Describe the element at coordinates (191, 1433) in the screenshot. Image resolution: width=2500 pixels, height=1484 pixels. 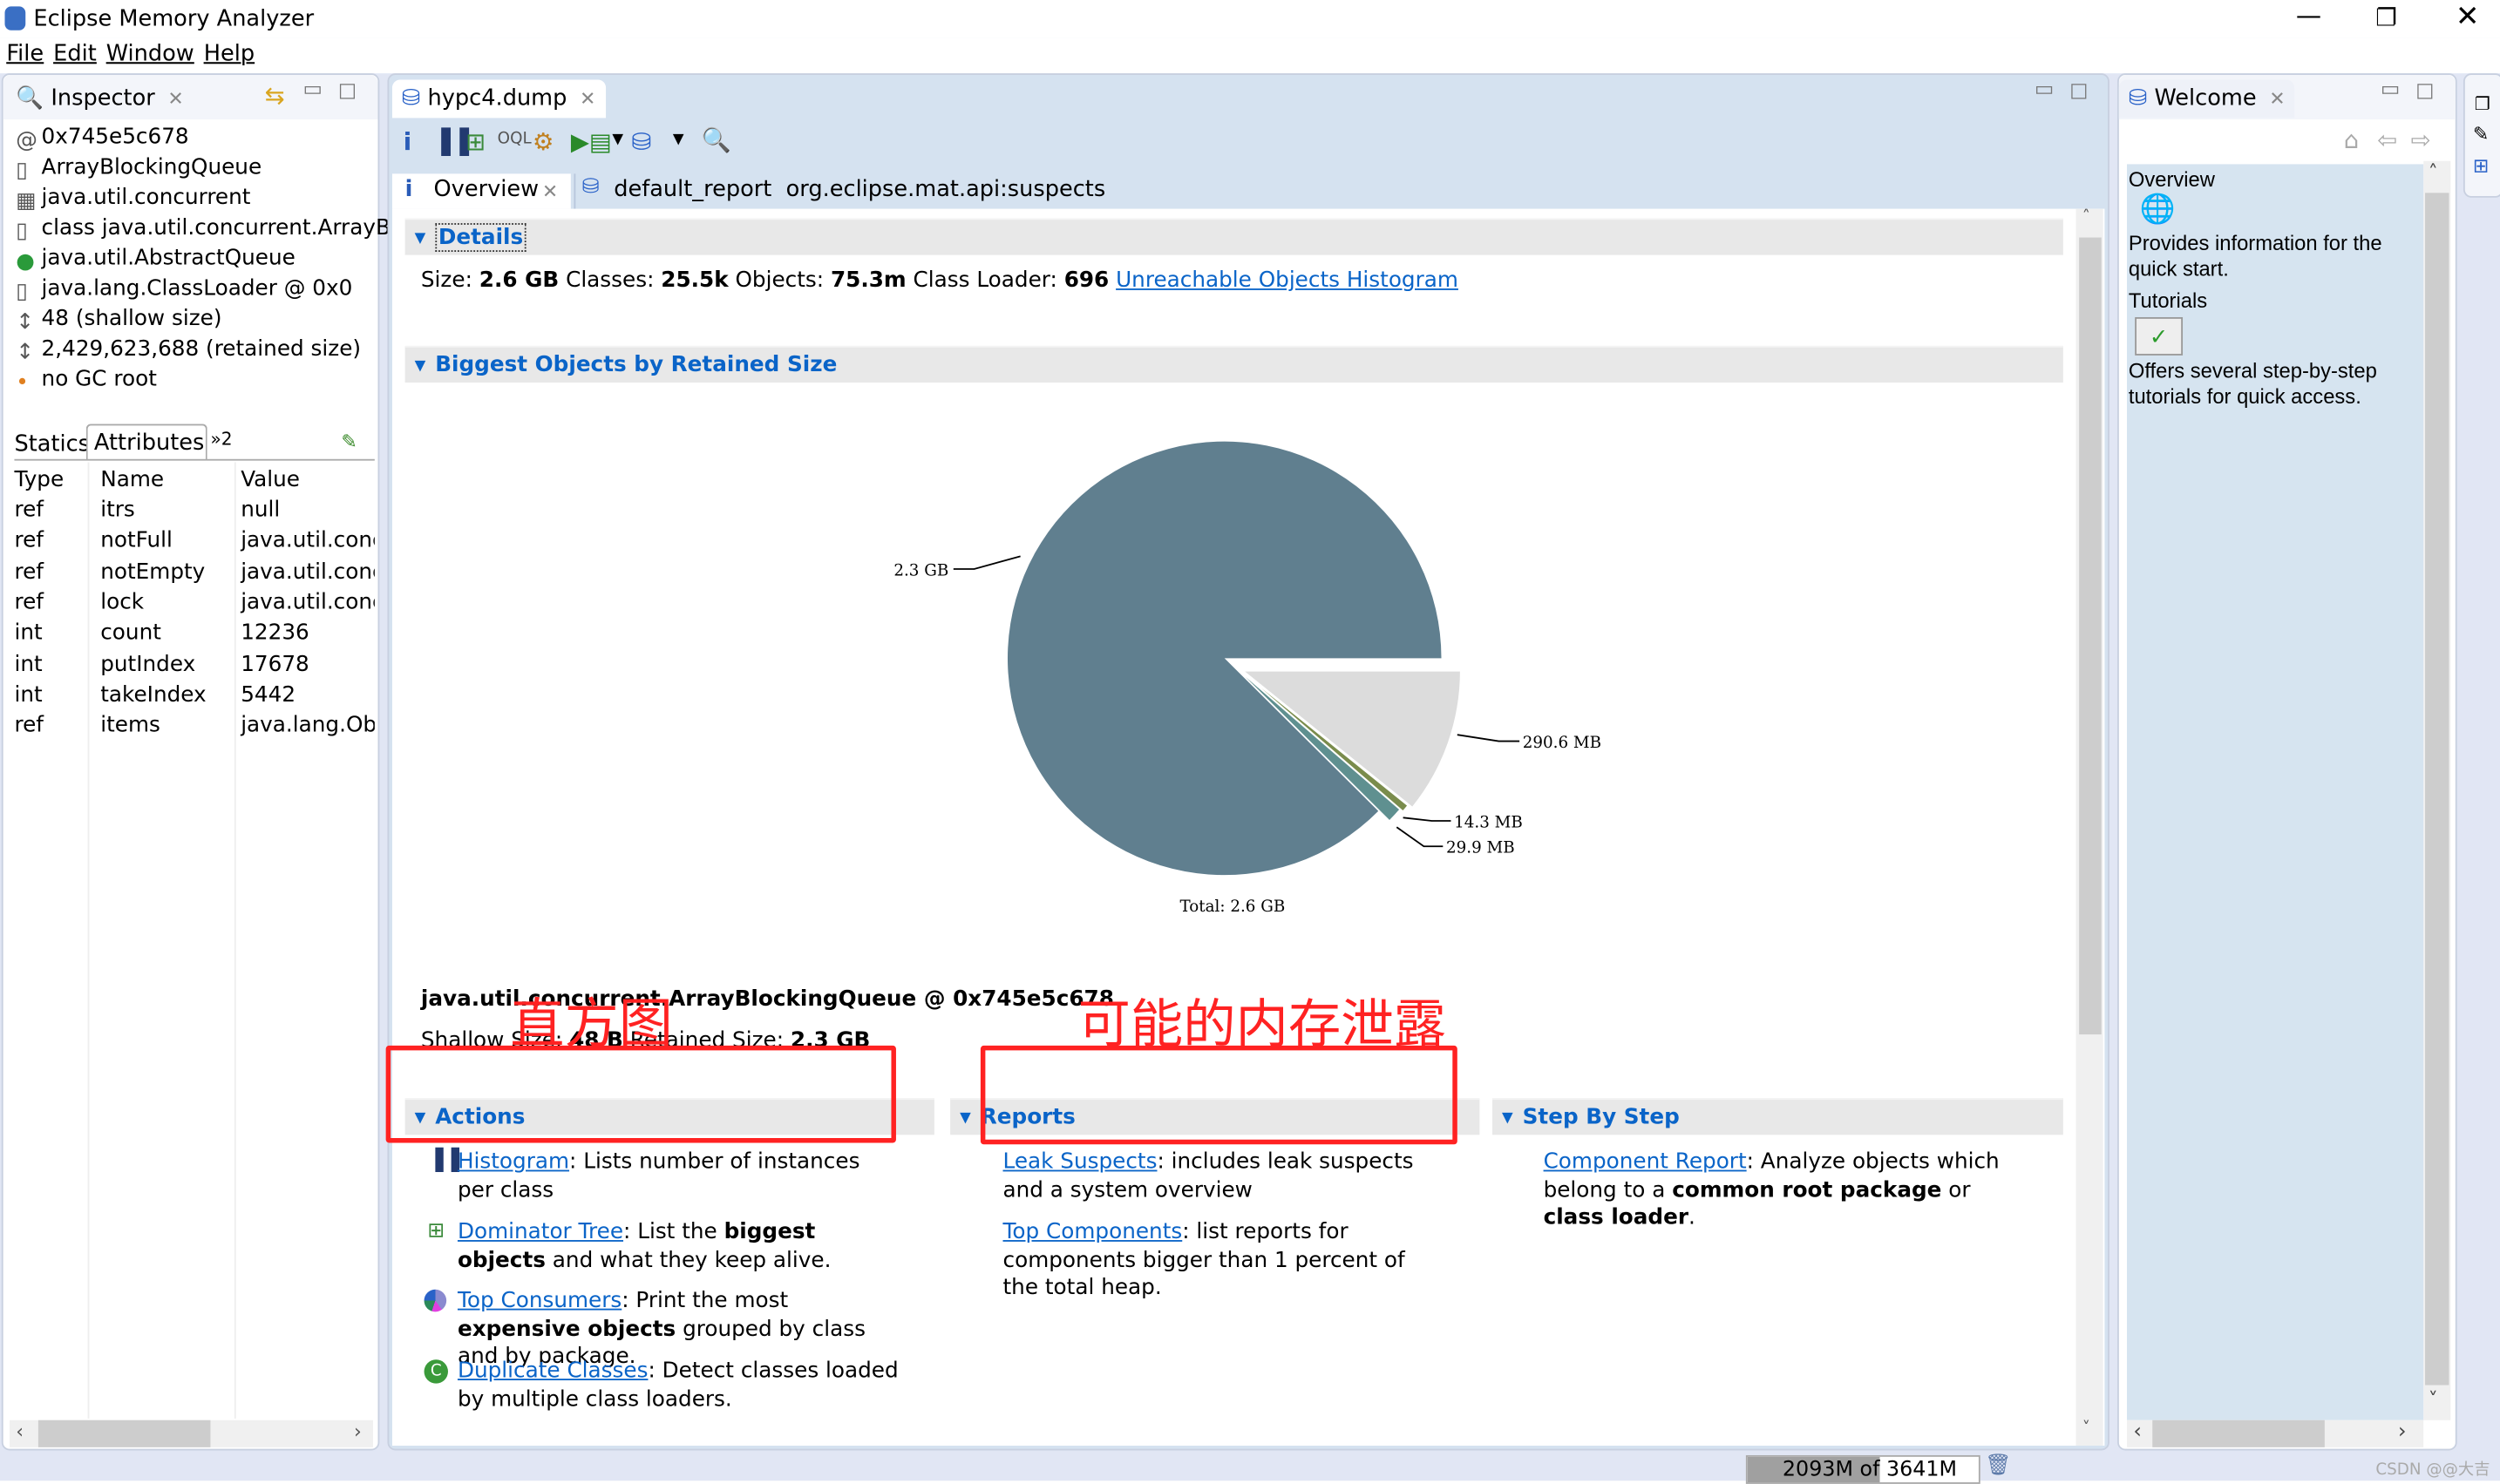
I see `horizontal-scrollbar: ‹ ›` at that location.